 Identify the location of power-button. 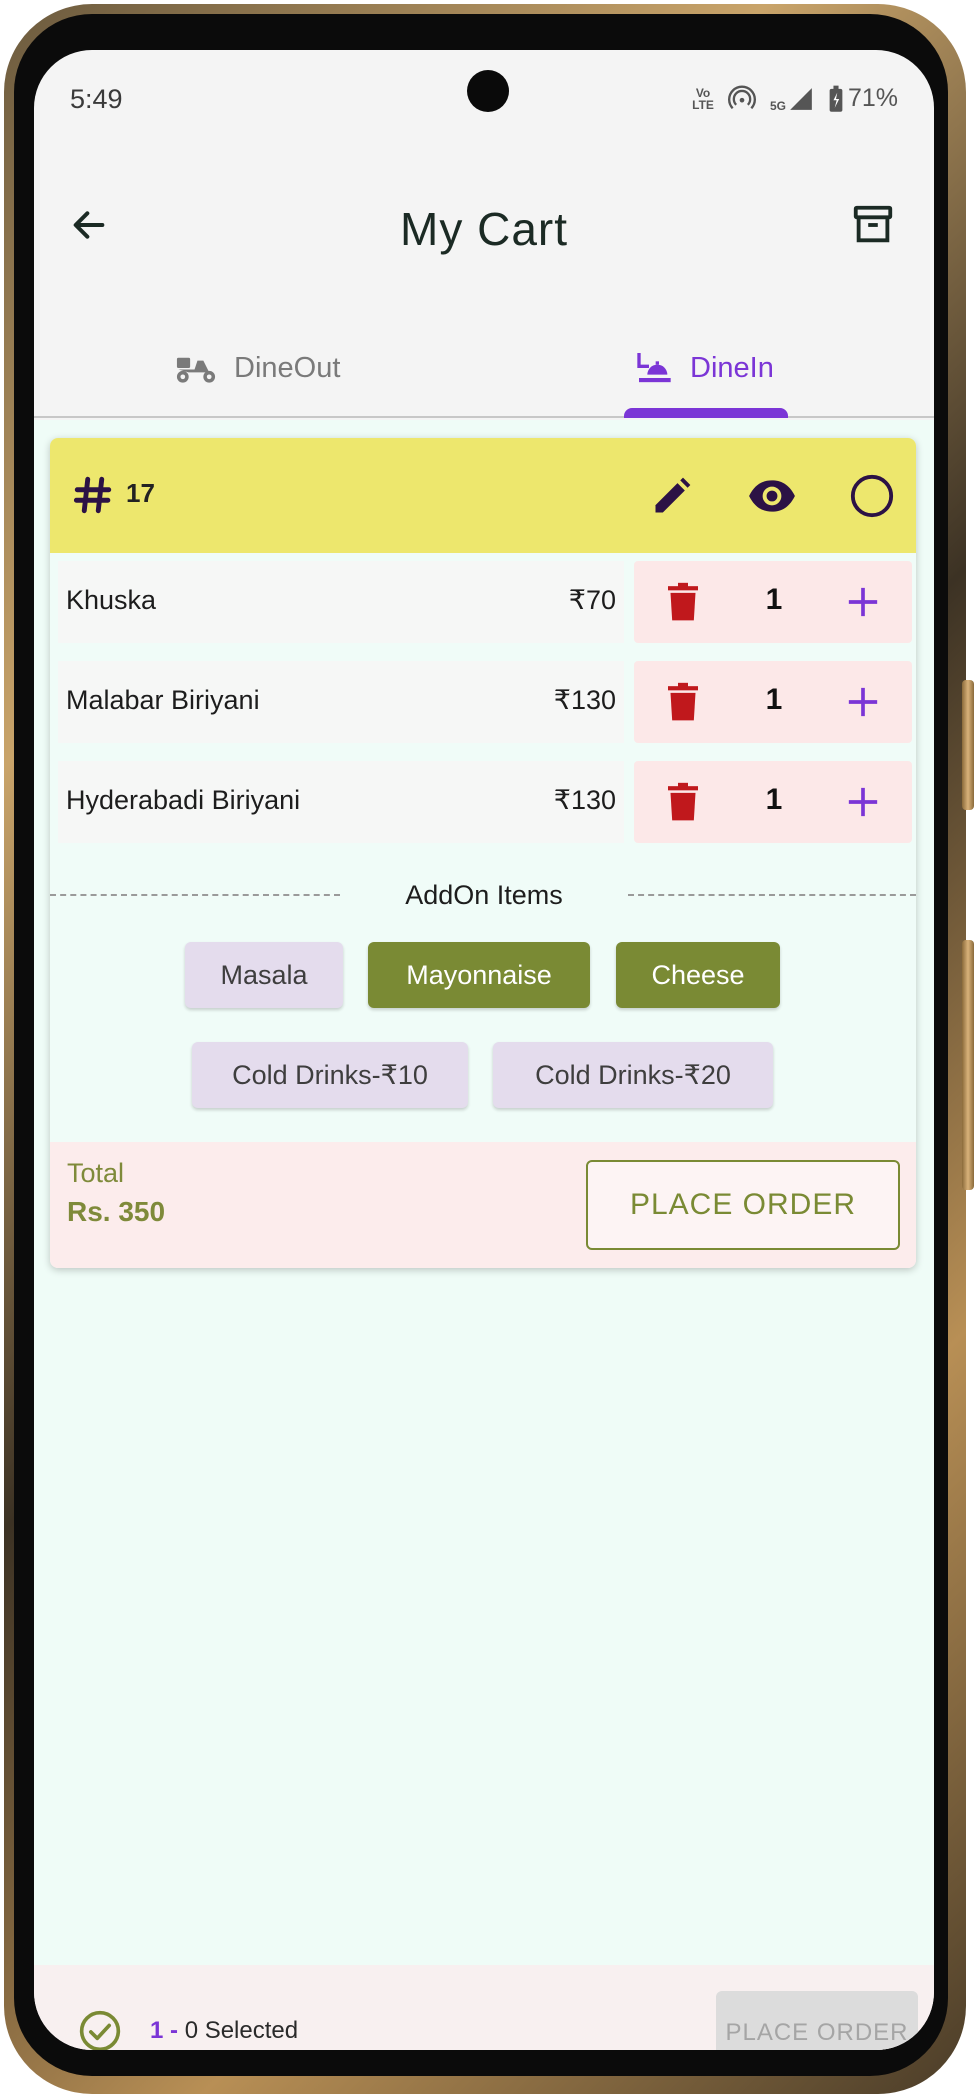
(968, 1065).